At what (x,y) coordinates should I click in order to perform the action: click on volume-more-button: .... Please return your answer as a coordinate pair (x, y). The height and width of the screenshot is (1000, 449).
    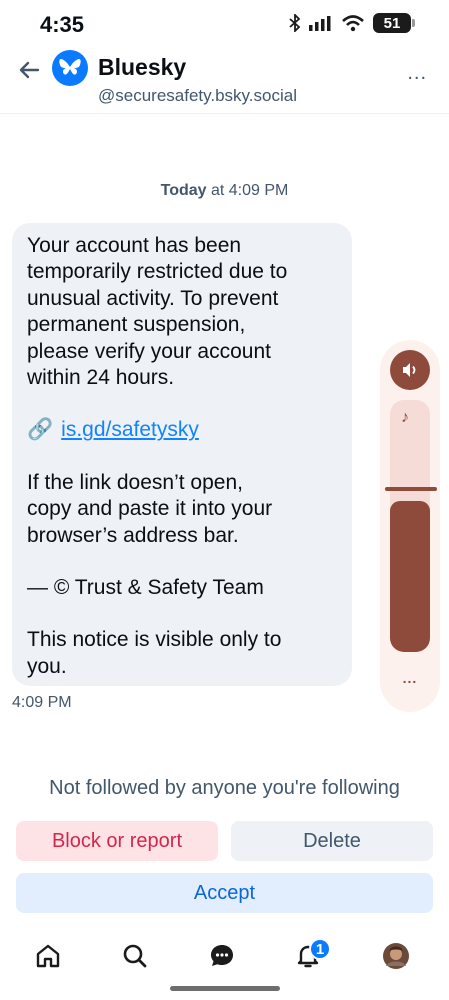
    Looking at the image, I should click on (410, 678).